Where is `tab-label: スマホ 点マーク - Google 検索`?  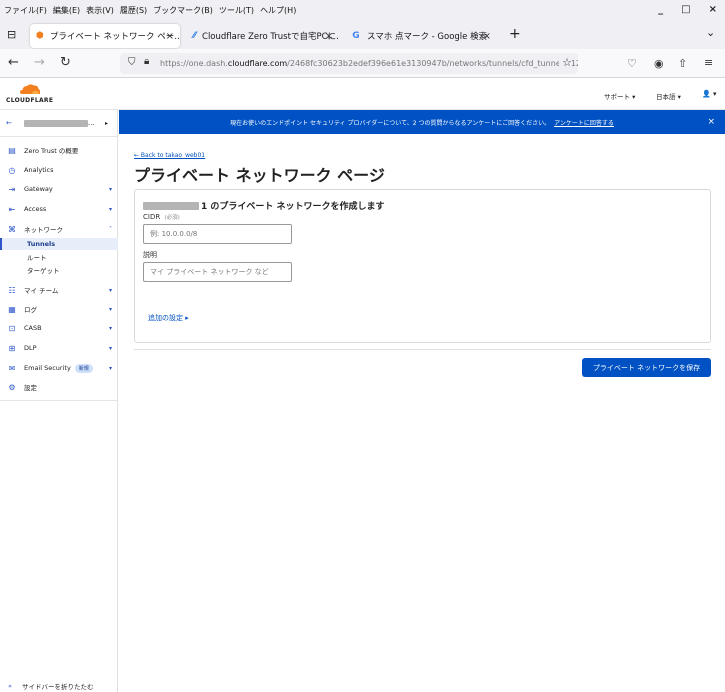 tab-label: スマホ 点マーク - Google 検索 is located at coordinates (427, 37).